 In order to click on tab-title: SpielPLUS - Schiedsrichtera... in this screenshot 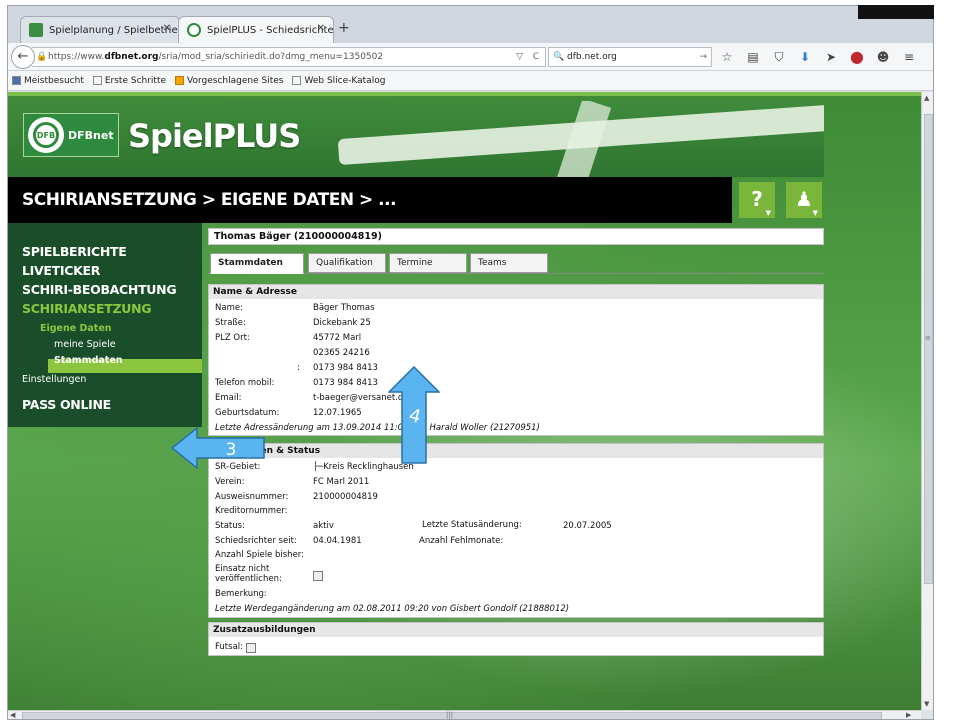, I will do `click(270, 30)`.